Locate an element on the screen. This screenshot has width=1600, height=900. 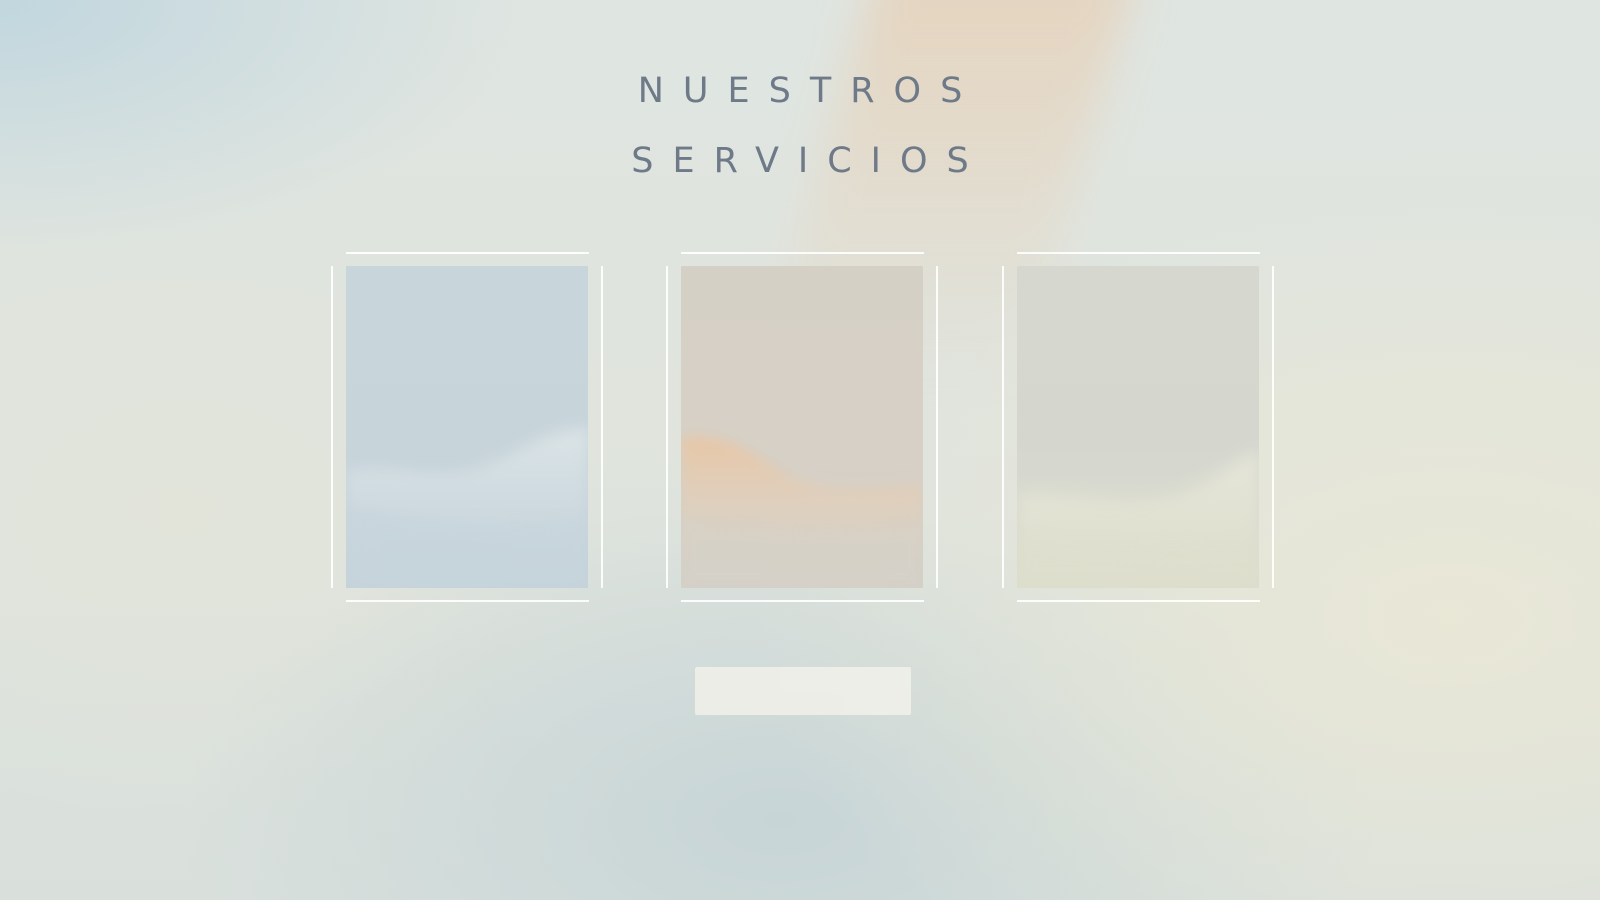
page-title-line-1: NUESTROS is located at coordinates (809, 91).